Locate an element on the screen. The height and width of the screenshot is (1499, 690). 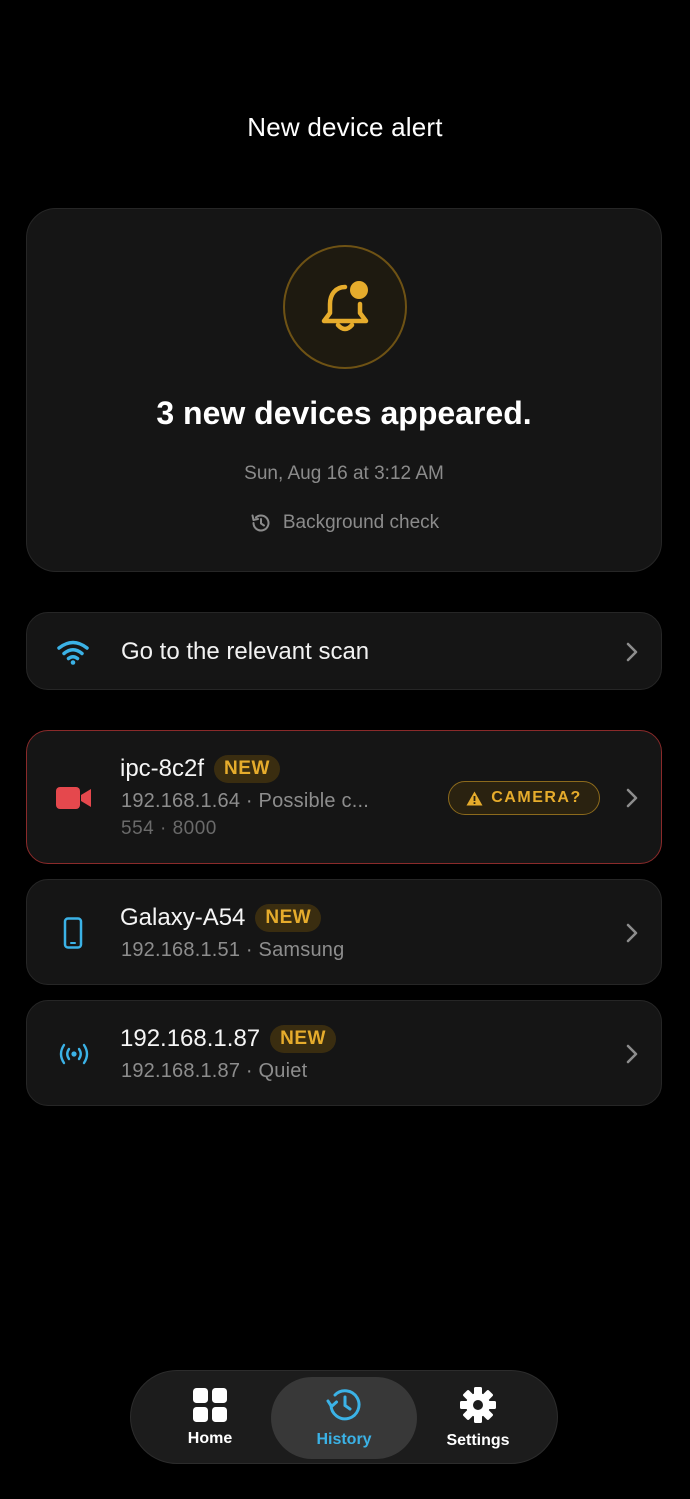
gear-icon is located at coordinates (478, 1405).